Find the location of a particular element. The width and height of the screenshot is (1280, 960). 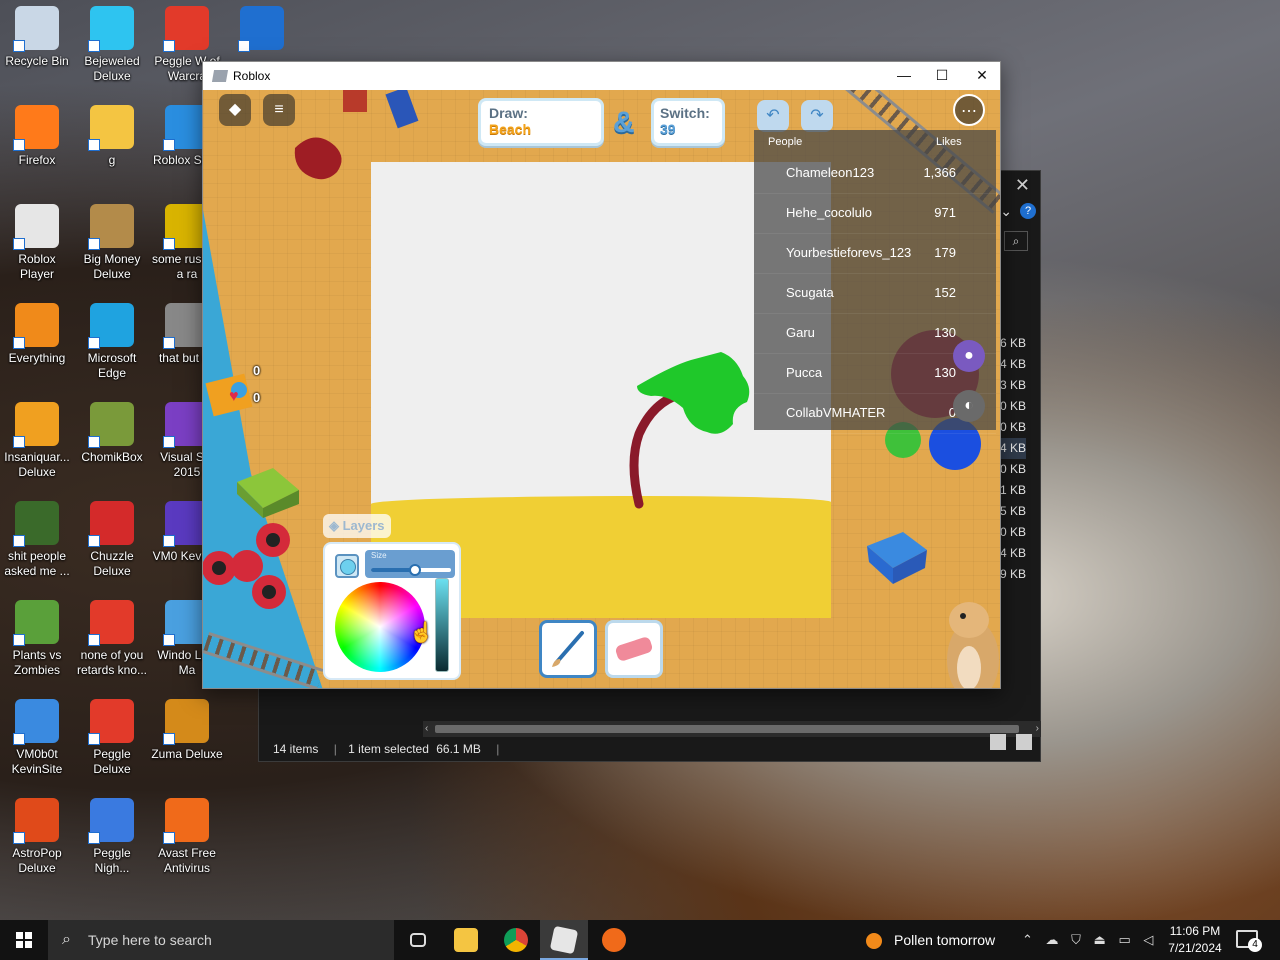

folder-icon is located at coordinates (466, 940).